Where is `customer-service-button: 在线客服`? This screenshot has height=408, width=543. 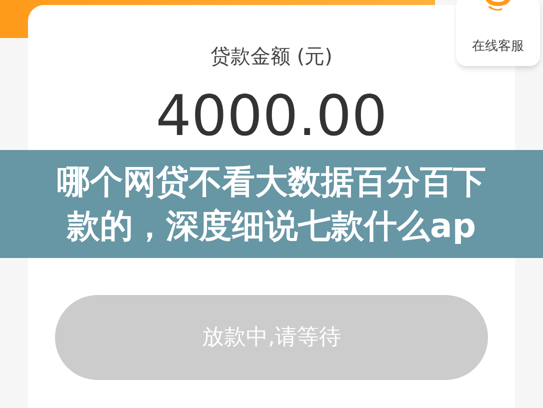
customer-service-button: 在线客服 is located at coordinates (498, 33).